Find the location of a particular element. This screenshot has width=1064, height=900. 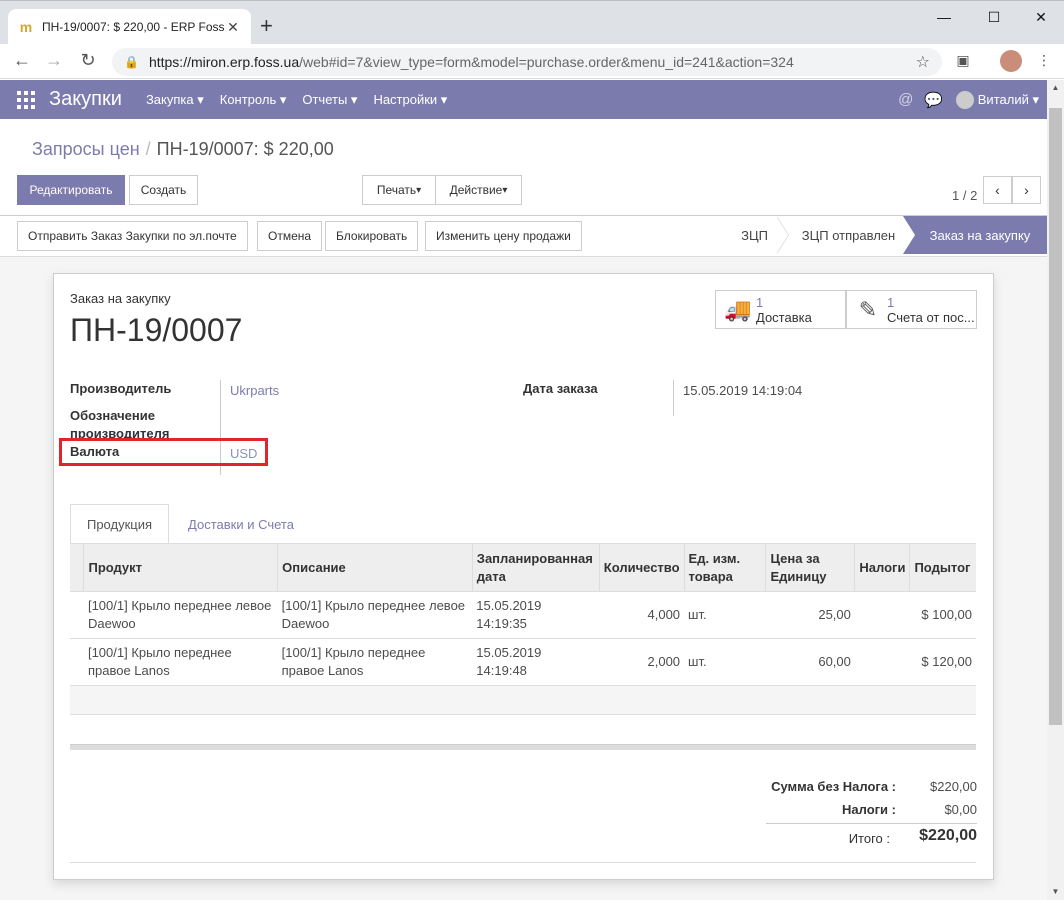

url-host: https://miron.erp.foss.ua is located at coordinates (224, 62).